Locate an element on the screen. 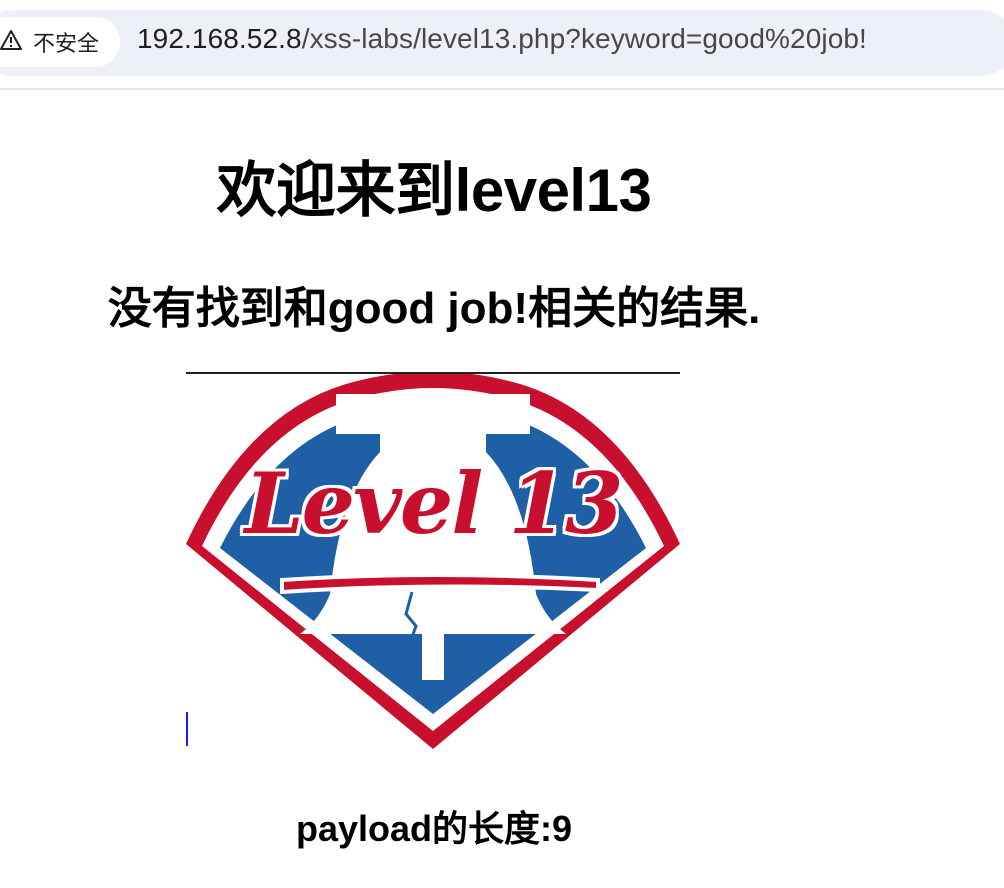 The height and width of the screenshot is (888, 1004). payload-length-text: payload的长度:9 is located at coordinates (434, 828).